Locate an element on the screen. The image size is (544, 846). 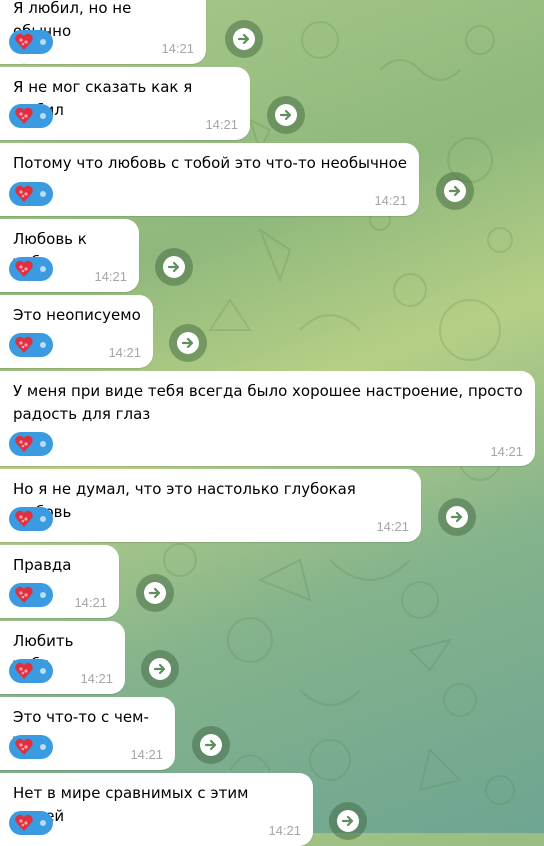
message-bubble: Это неописуемо 14:21 is located at coordinates (76, 331).